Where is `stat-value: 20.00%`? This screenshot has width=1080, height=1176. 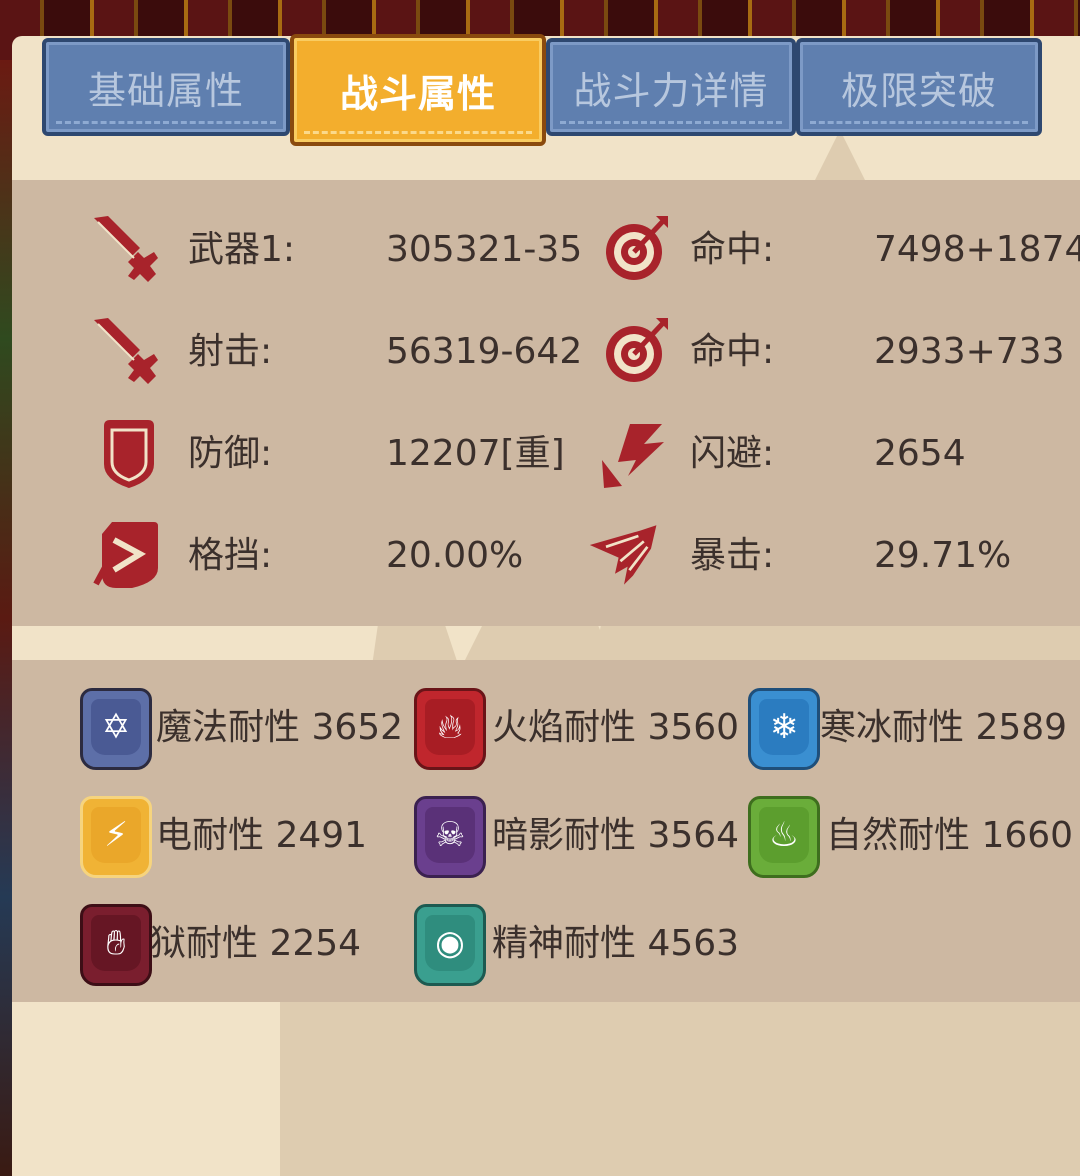 stat-value: 20.00% is located at coordinates (455, 555).